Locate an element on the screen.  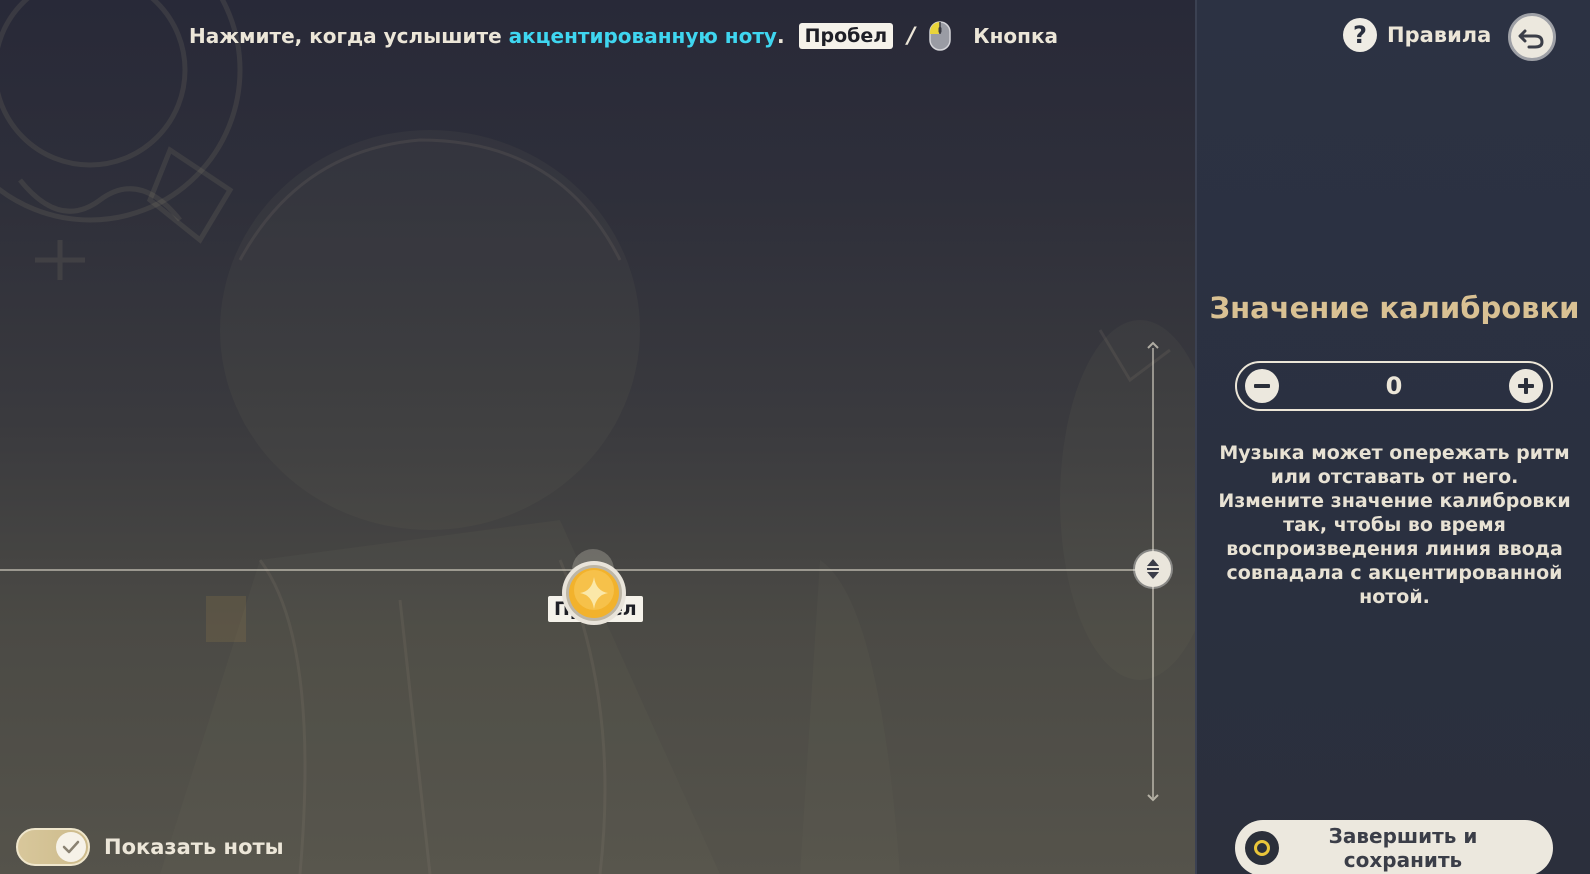
finish-and-save-button: Завершить и сохранить is located at coordinates (1394, 847).